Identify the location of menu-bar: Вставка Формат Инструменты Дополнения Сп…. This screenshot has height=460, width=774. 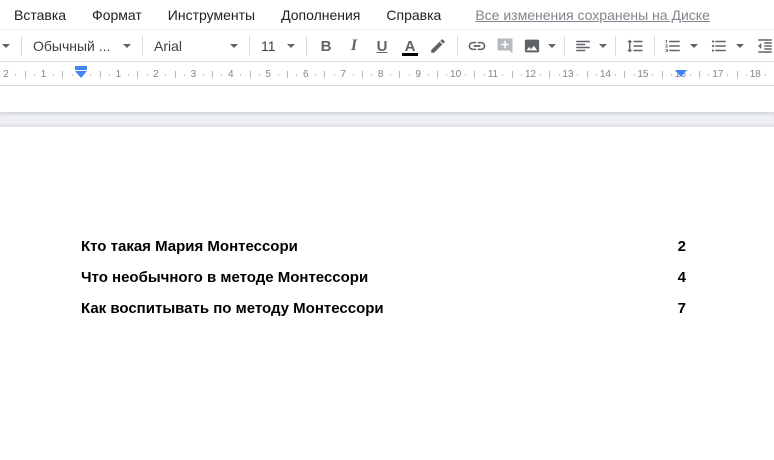
(387, 15).